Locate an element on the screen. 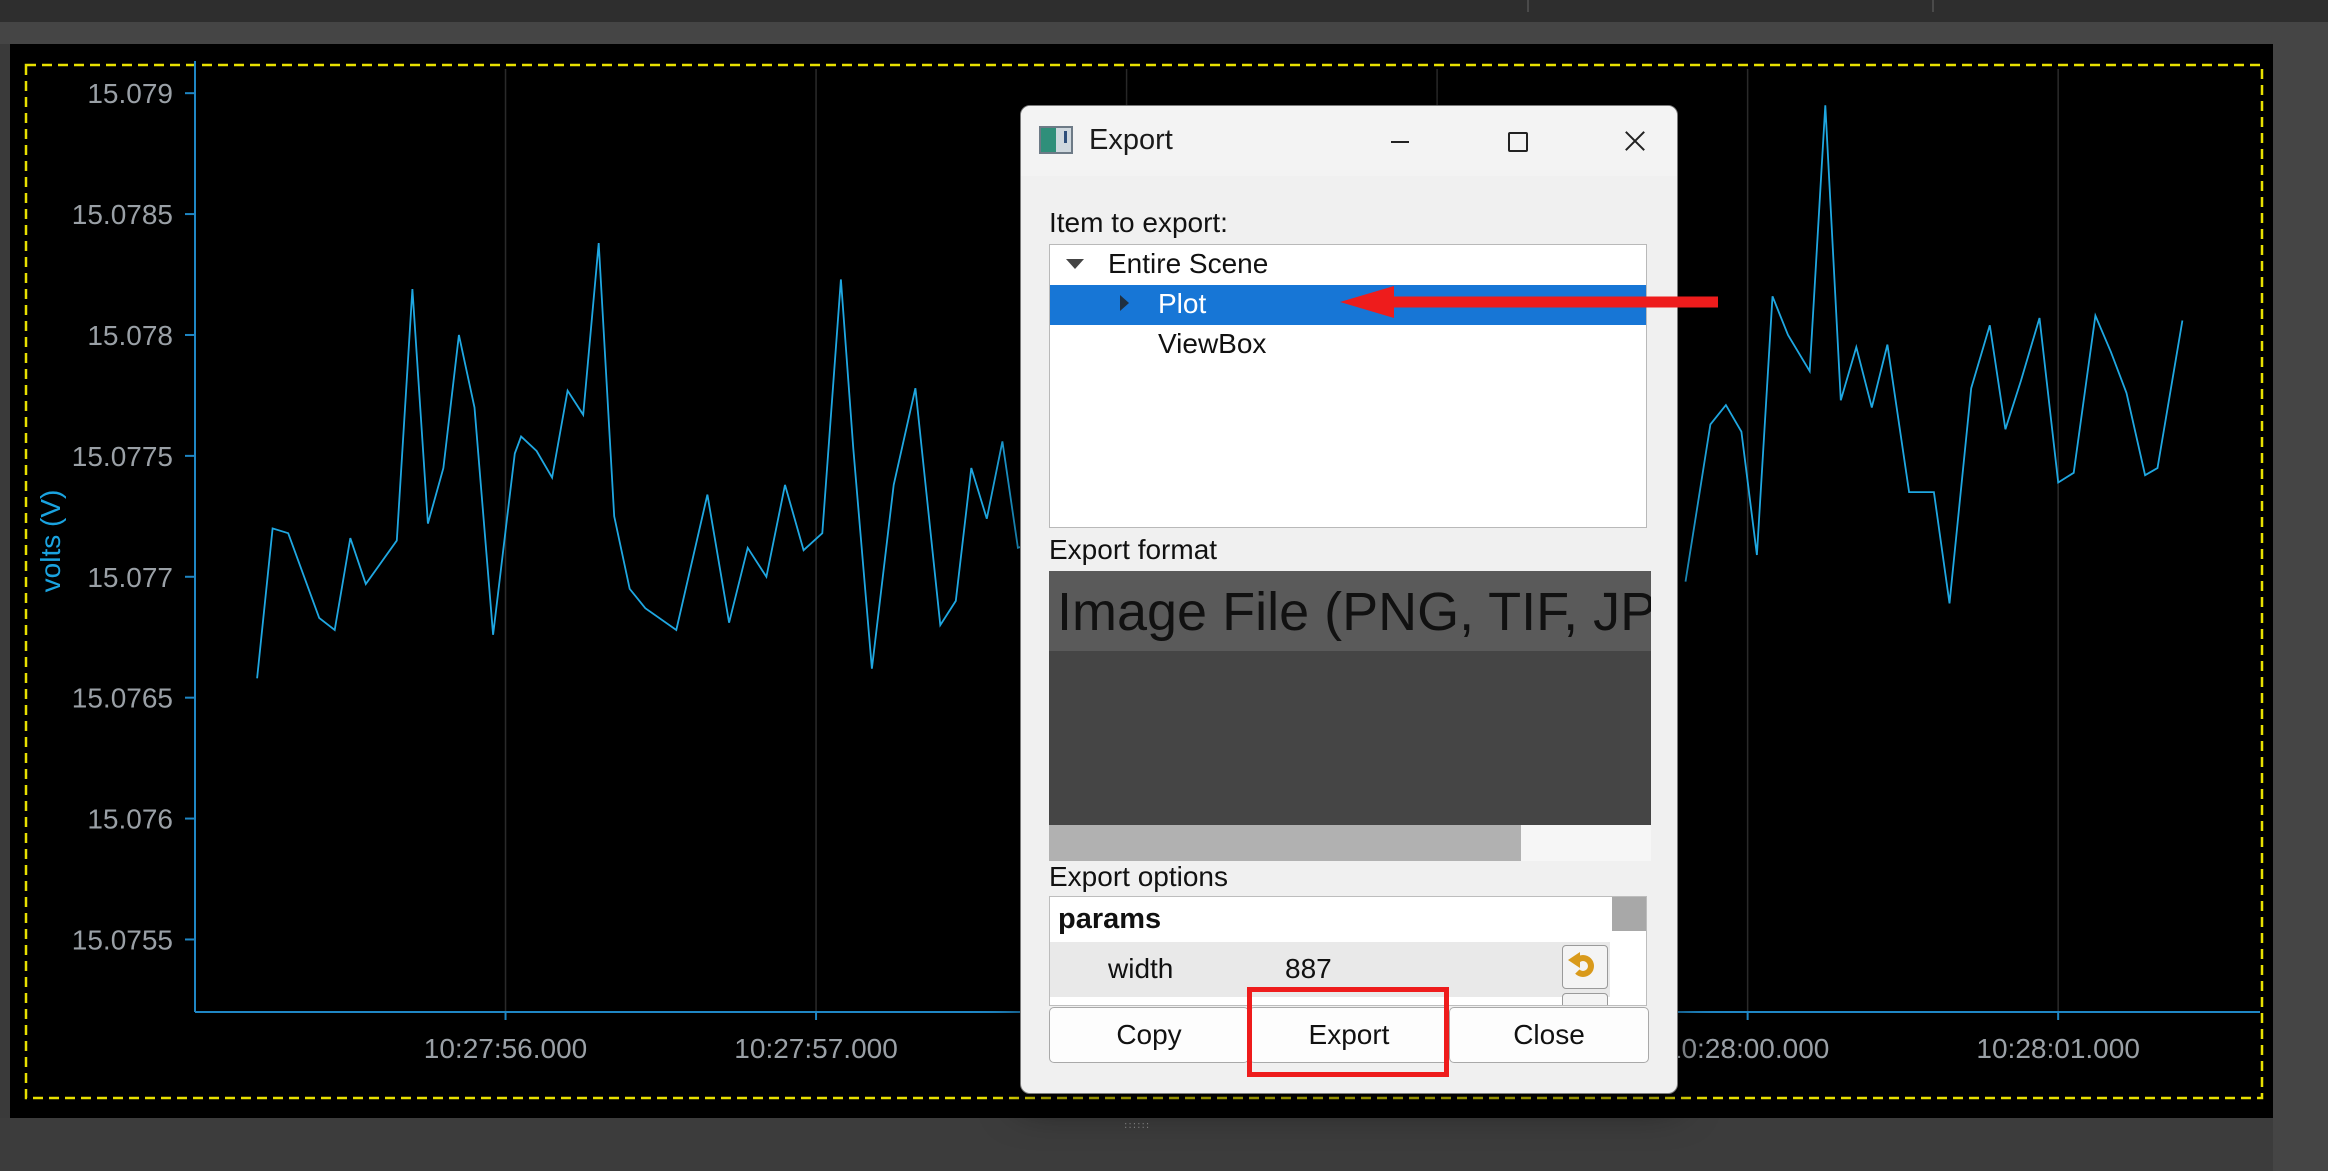 The height and width of the screenshot is (1171, 2328). item-to-export-label: Item to export: is located at coordinates (1138, 222).